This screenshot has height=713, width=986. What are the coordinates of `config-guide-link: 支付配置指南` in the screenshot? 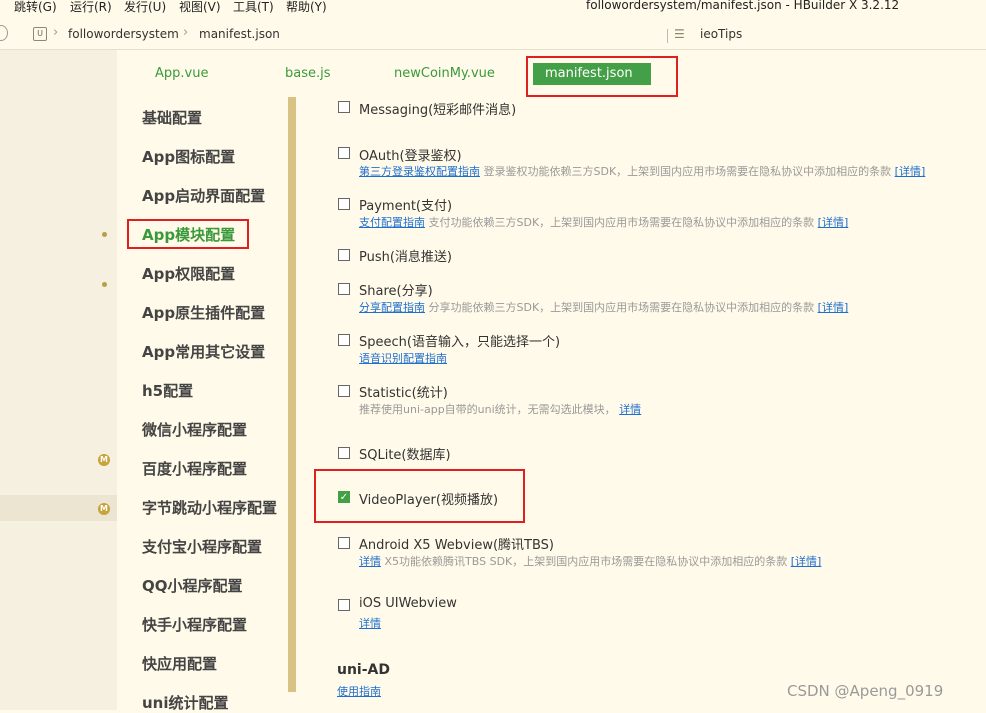 It's located at (392, 222).